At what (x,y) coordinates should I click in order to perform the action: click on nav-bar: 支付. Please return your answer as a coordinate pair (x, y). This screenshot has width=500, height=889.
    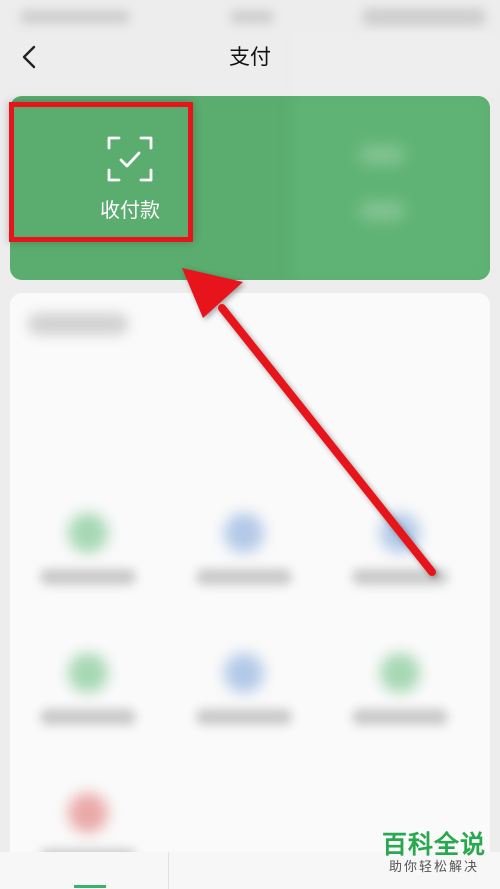
    Looking at the image, I should click on (250, 64).